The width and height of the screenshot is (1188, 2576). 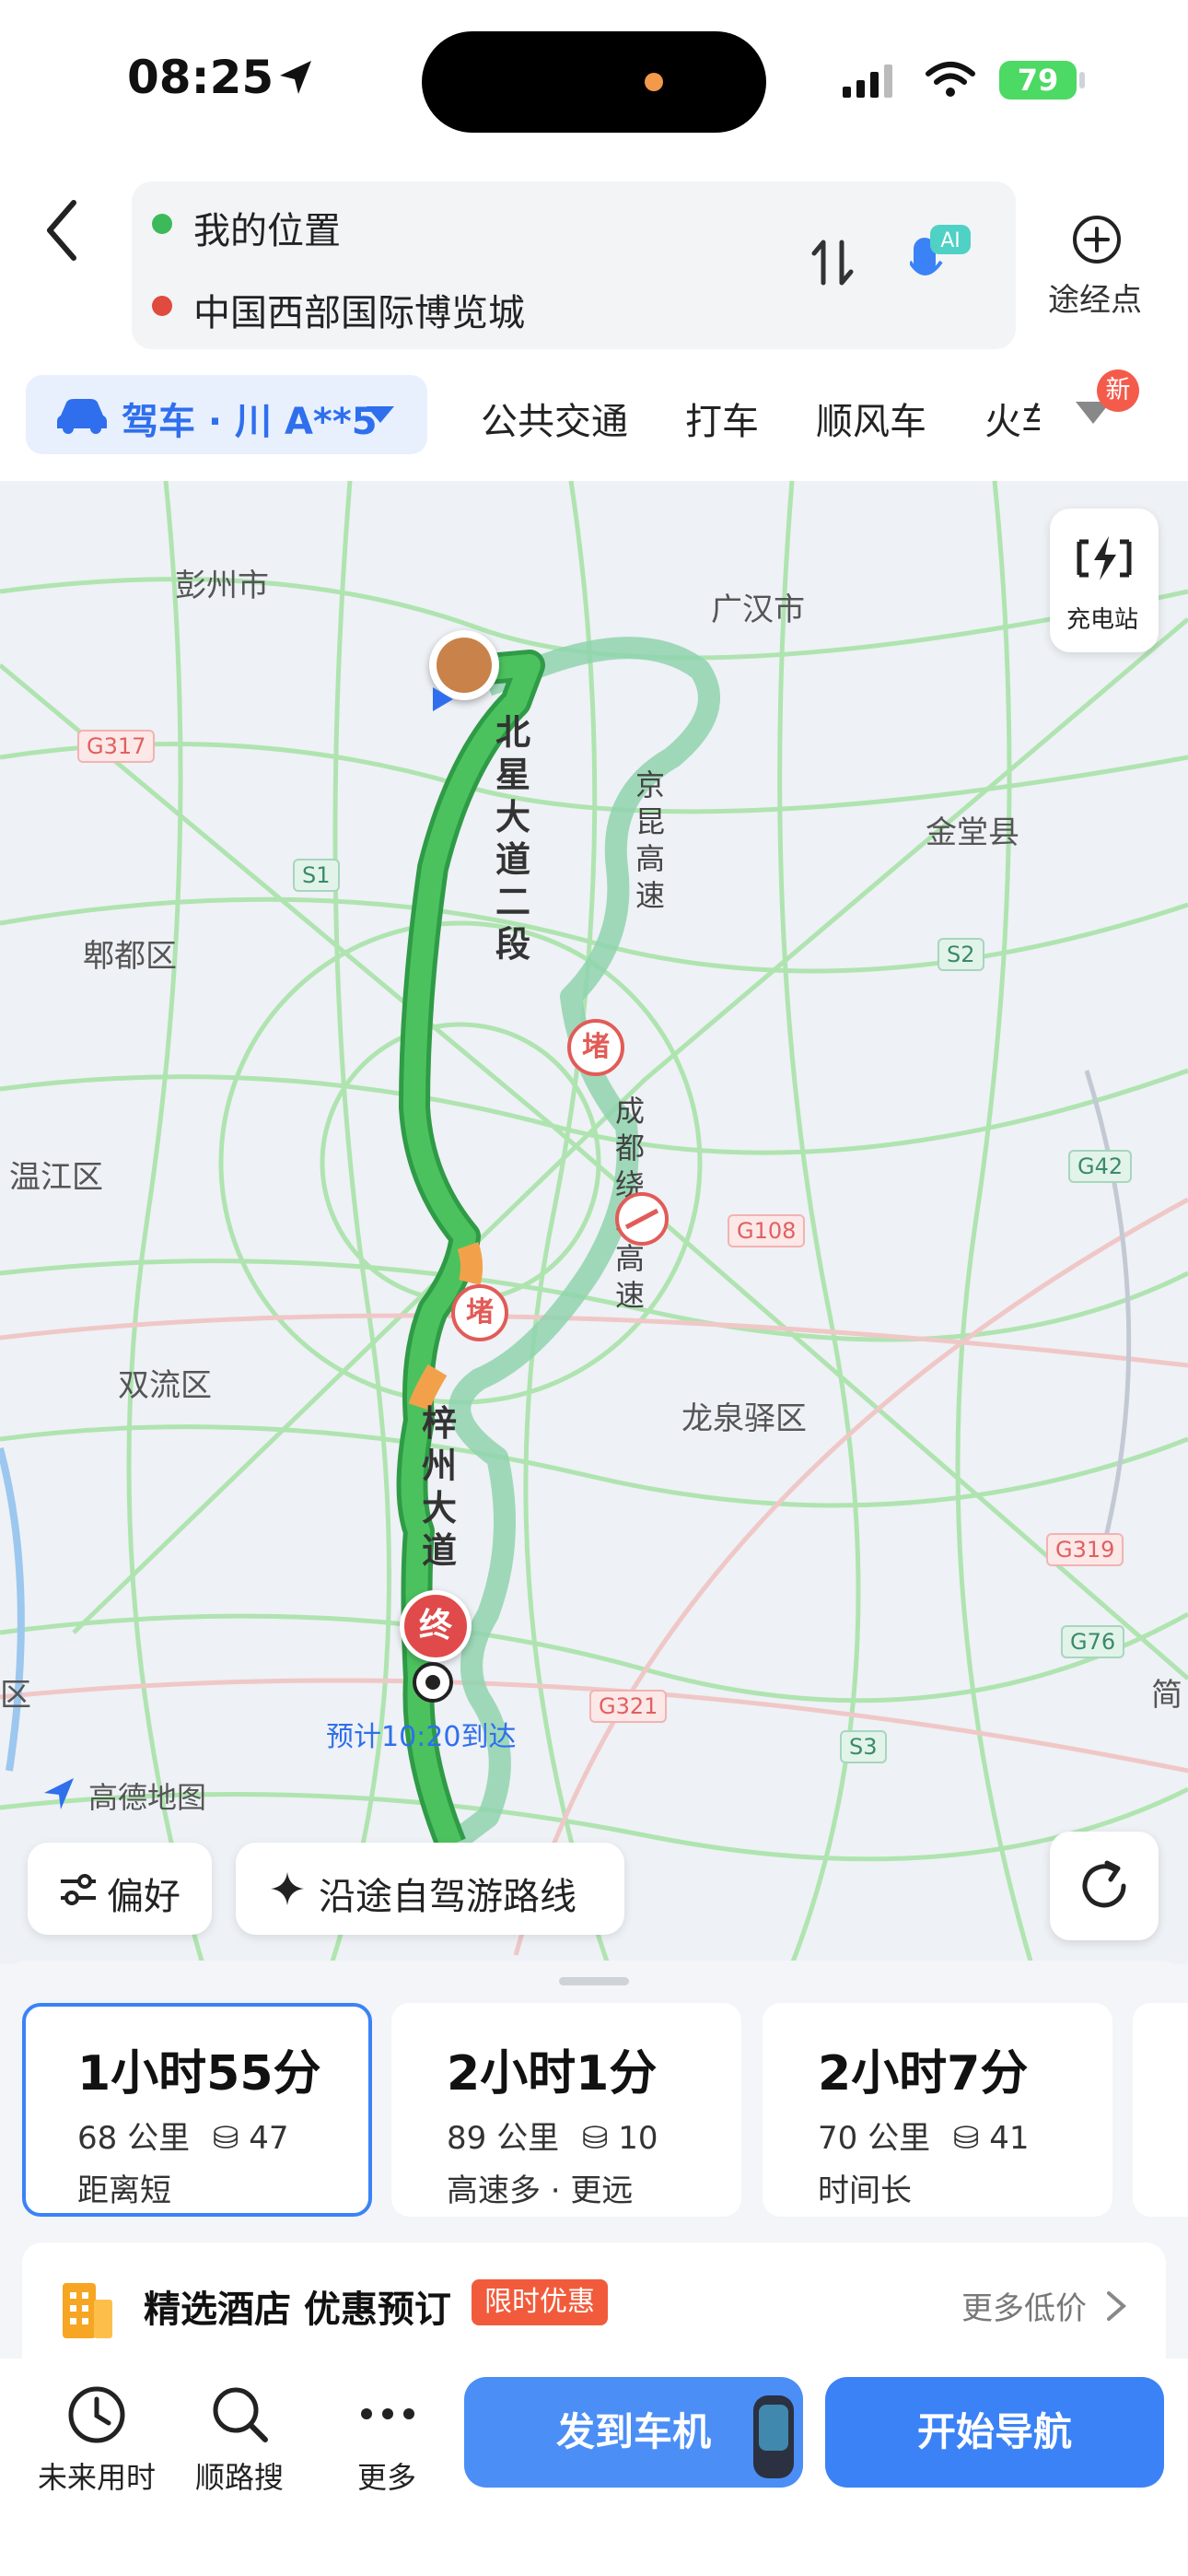 What do you see at coordinates (199, 2074) in the screenshot?
I see `route-time: 1小时55分` at bounding box center [199, 2074].